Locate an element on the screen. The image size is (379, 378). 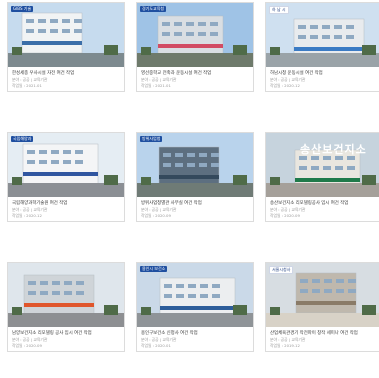
project-title: 한성세종 우사시설 자전 여건 작업 is located at coordinates (66, 73).